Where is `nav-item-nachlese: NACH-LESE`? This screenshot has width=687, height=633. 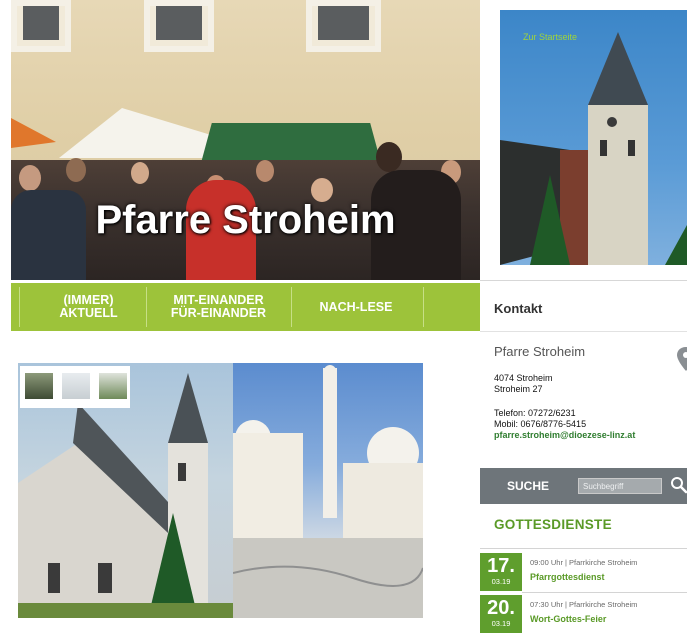 nav-item-nachlese: NACH-LESE is located at coordinates (356, 307).